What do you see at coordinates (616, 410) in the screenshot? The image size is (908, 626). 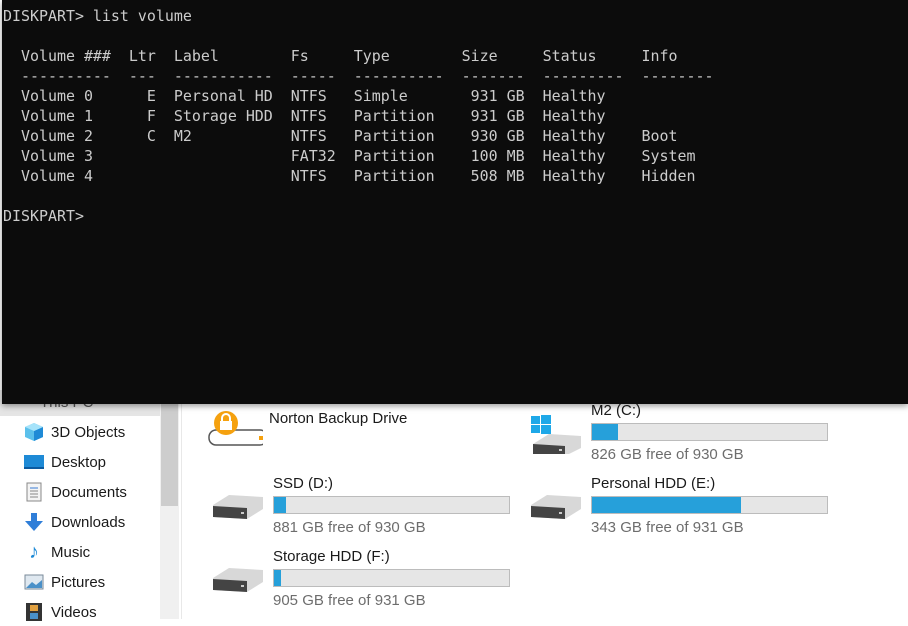 I see `drive-name: M2 (C:)` at bounding box center [616, 410].